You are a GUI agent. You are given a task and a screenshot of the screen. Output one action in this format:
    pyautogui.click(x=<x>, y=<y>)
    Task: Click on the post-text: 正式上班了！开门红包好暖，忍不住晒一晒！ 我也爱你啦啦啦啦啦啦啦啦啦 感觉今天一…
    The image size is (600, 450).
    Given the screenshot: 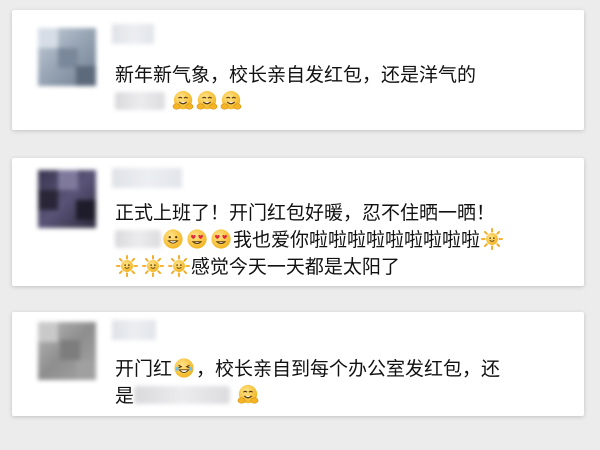 What is the action you would take?
    pyautogui.click(x=339, y=240)
    